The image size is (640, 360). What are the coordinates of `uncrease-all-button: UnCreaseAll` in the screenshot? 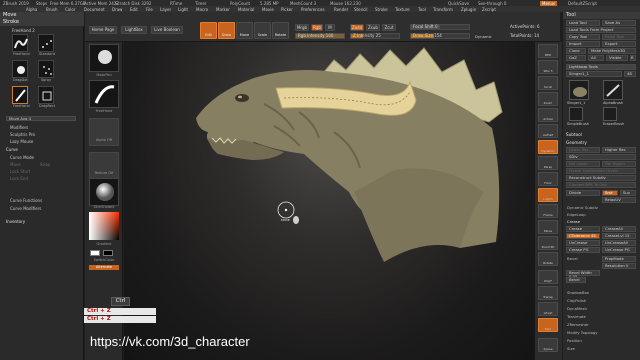 It's located at (619, 243).